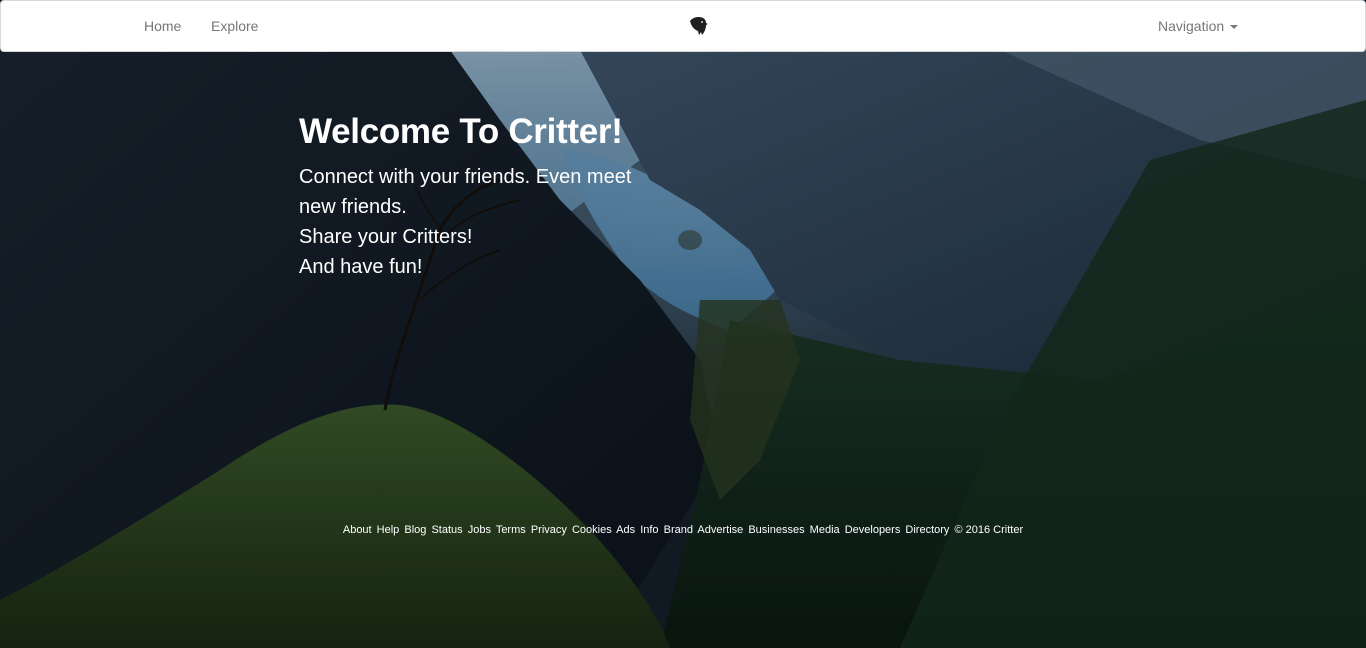  What do you see at coordinates (162, 26) in the screenshot?
I see `nav-link-home: Home` at bounding box center [162, 26].